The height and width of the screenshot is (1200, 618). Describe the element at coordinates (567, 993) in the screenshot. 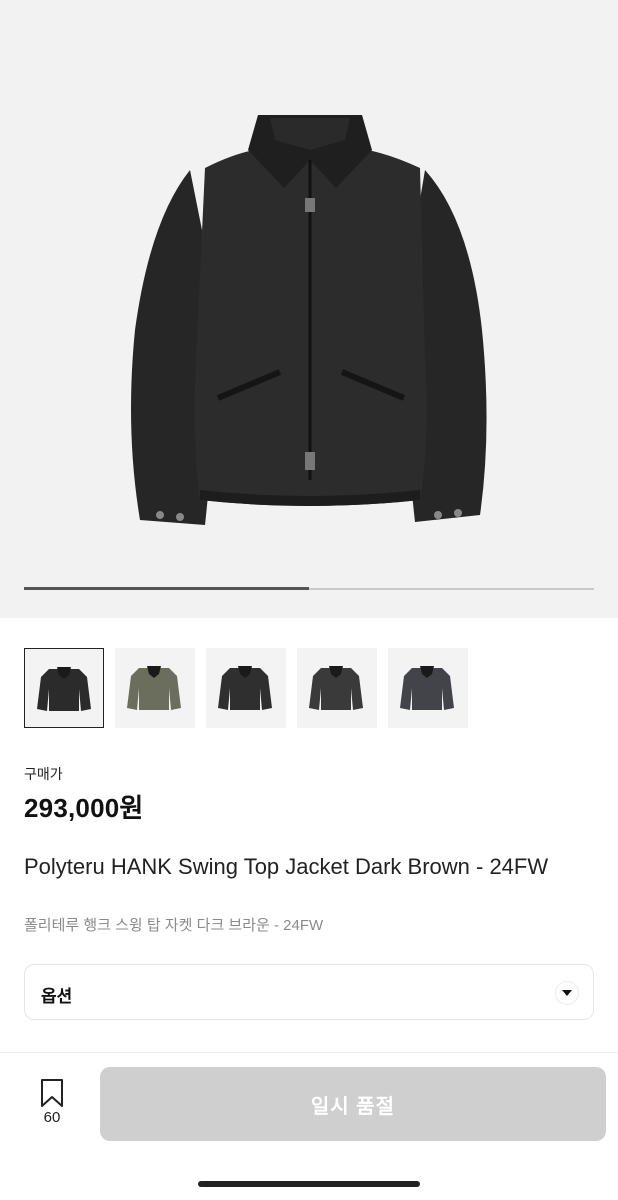

I see `chevron-down-icon` at that location.